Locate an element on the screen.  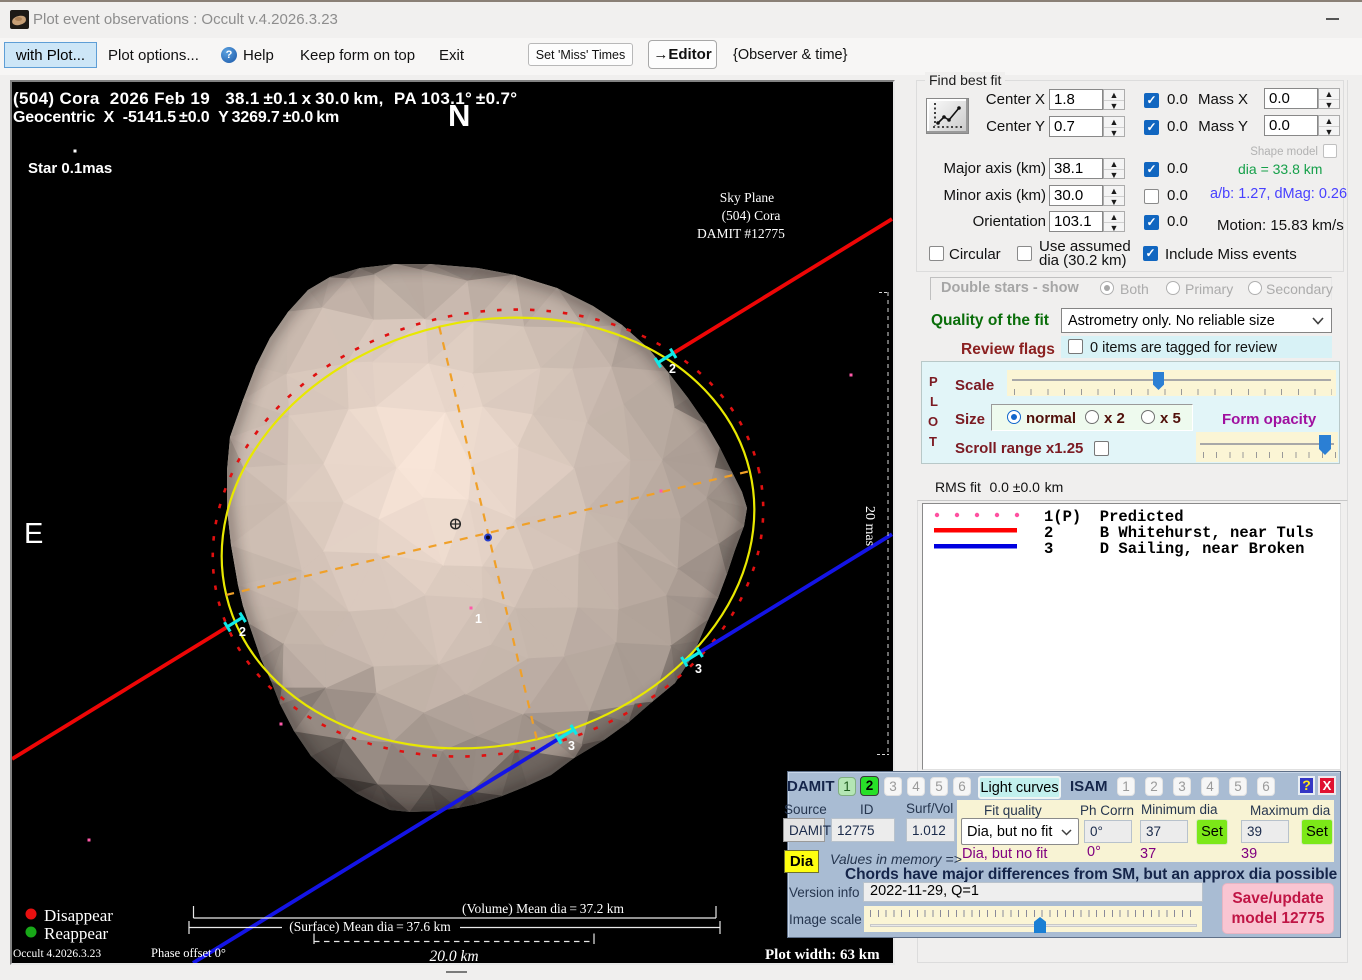
svg-text: N is located at coordinates (459, 115).